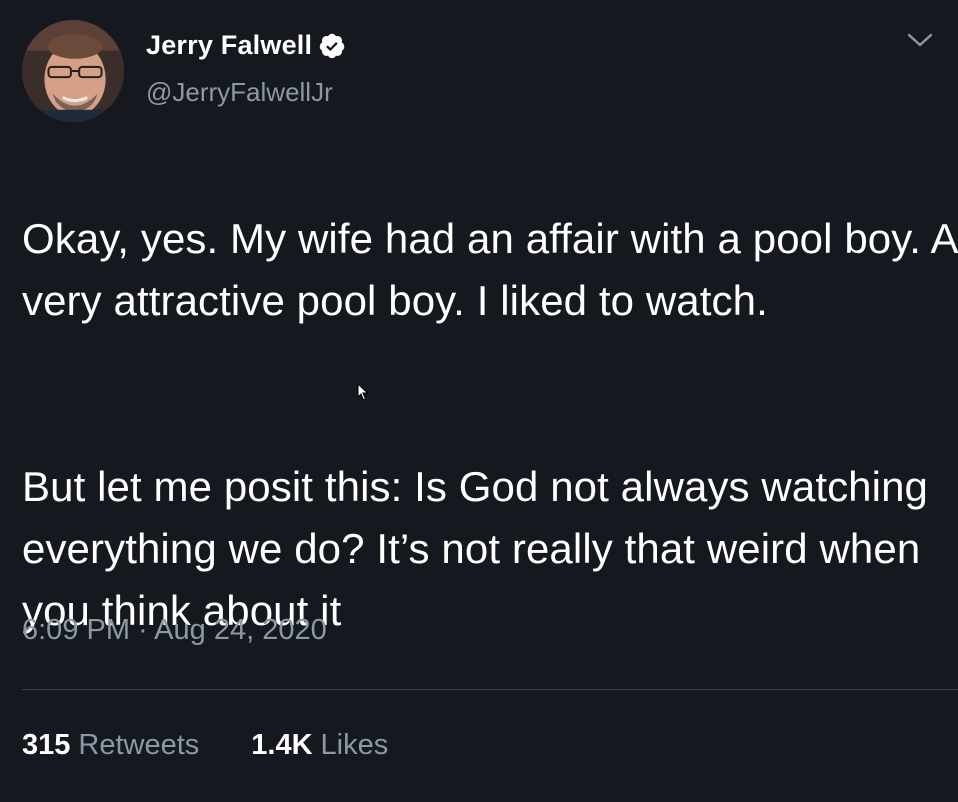 This screenshot has width=958, height=802. I want to click on likes-label: Likes, so click(354, 745).